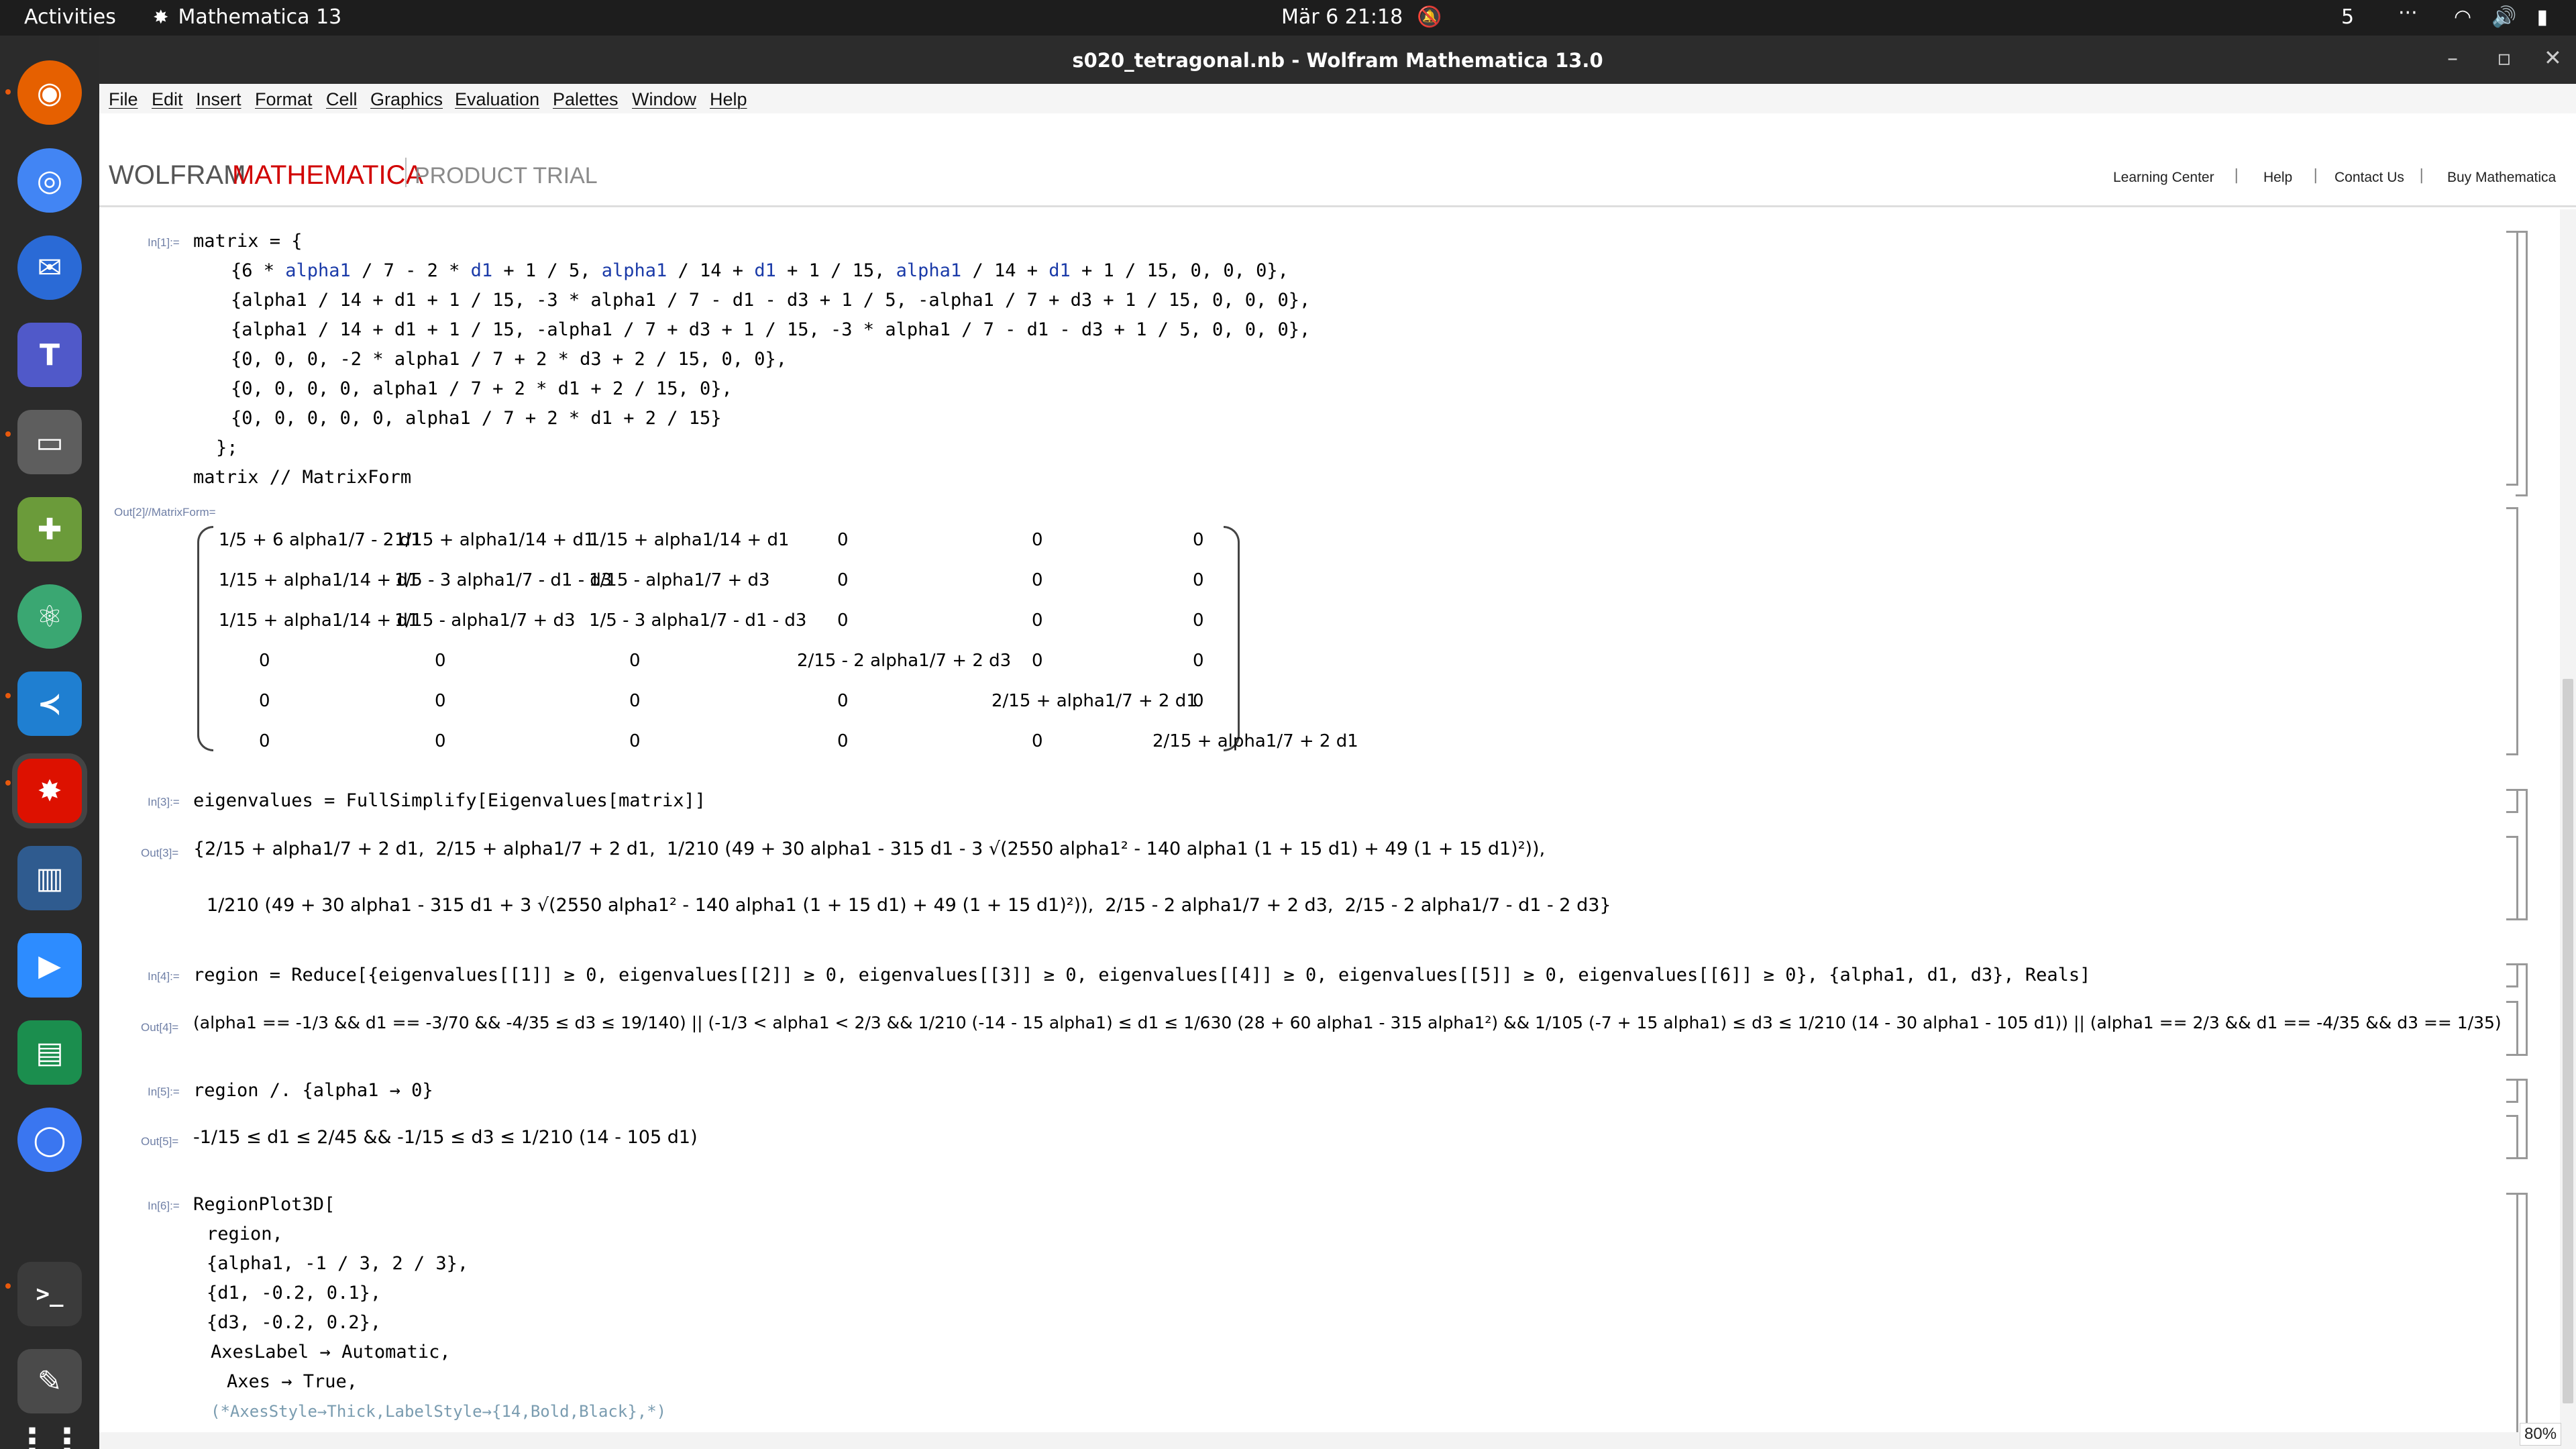 This screenshot has height=1449, width=2576. What do you see at coordinates (331, 1352) in the screenshot?
I see `input-line: AxesLabel → Automatic,` at bounding box center [331, 1352].